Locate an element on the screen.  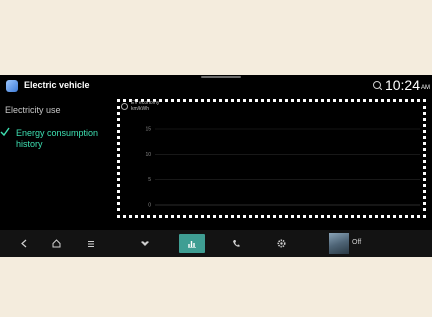
chart-icon is located at coordinates (192, 244).